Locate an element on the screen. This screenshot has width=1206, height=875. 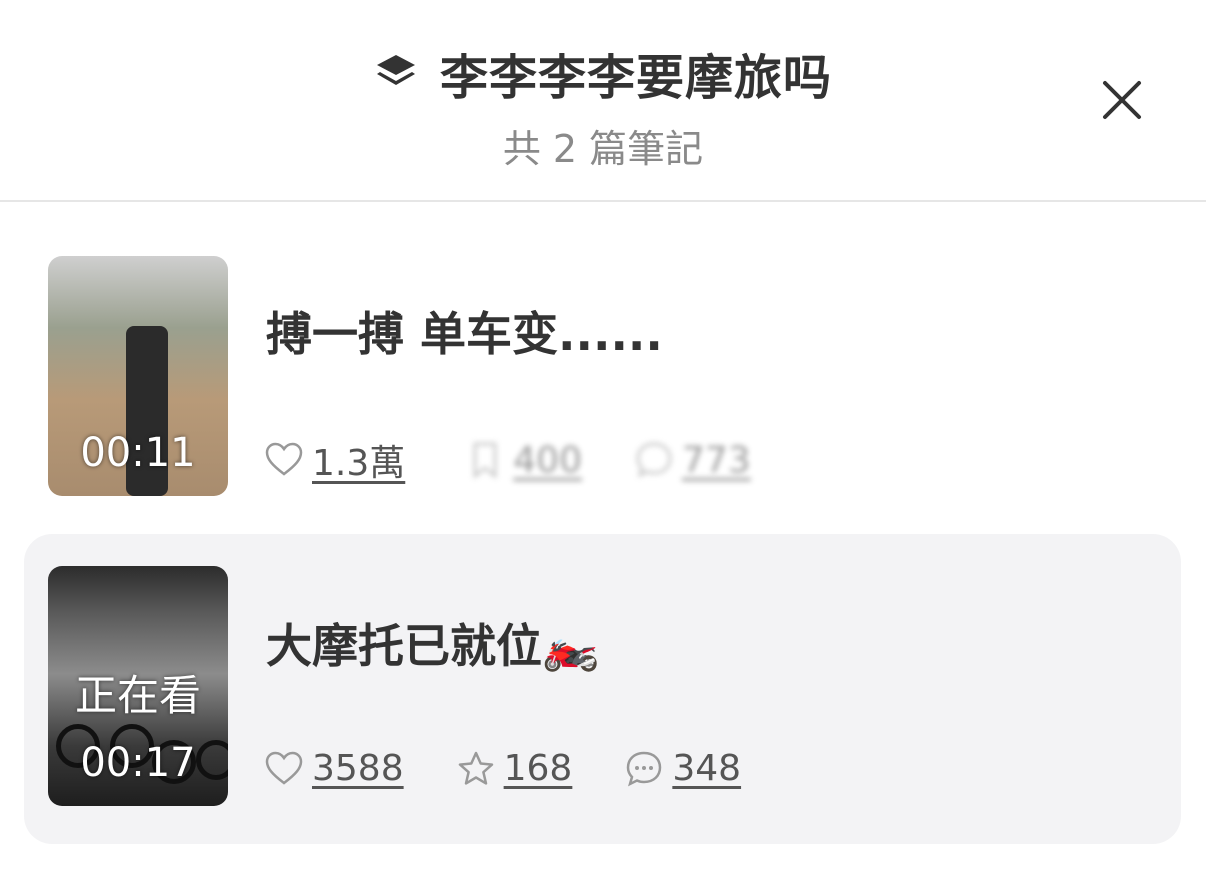
like-stat: 1.3萬 is located at coordinates (334, 460).